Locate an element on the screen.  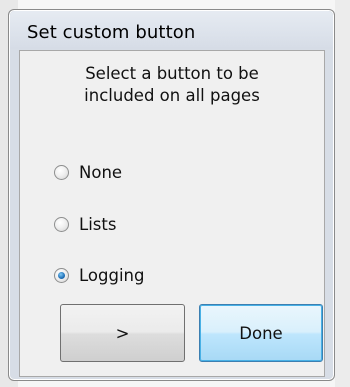
option-logging: Logging is located at coordinates (99, 275).